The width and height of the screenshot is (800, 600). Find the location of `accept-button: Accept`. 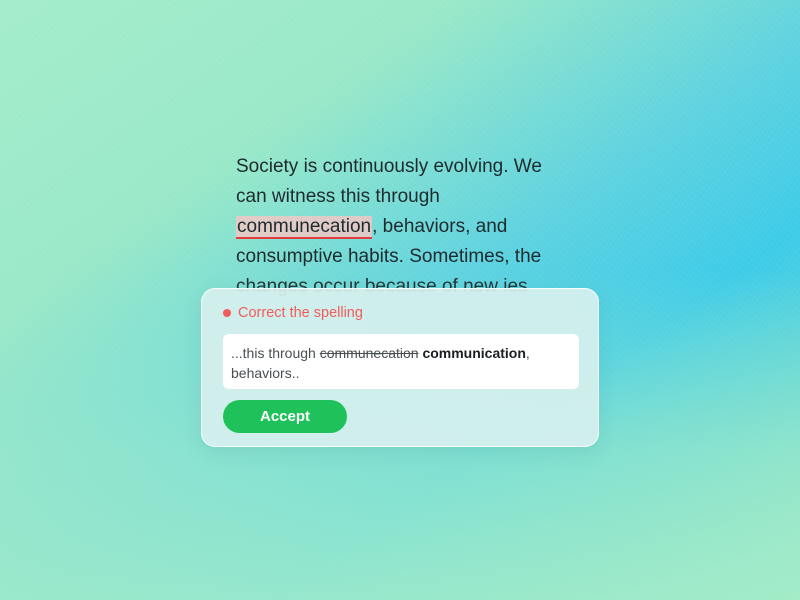

accept-button: Accept is located at coordinates (285, 416).